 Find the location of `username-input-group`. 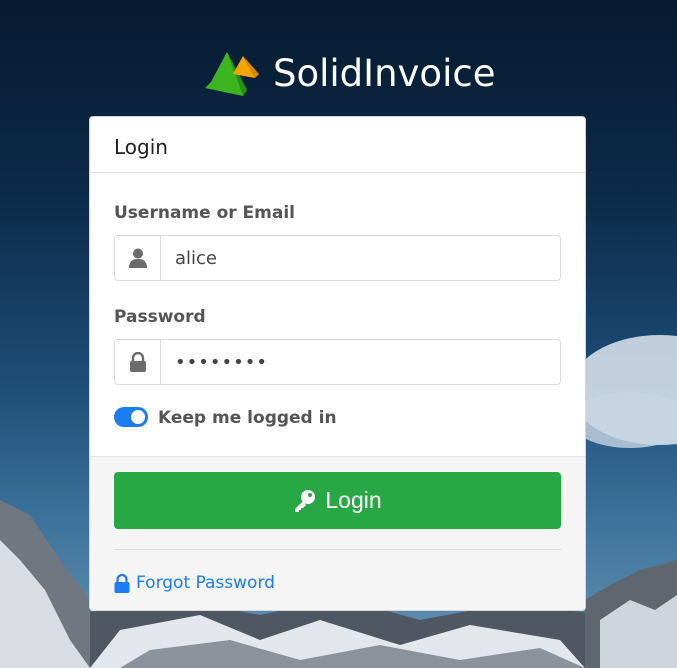

username-input-group is located at coordinates (337, 258).